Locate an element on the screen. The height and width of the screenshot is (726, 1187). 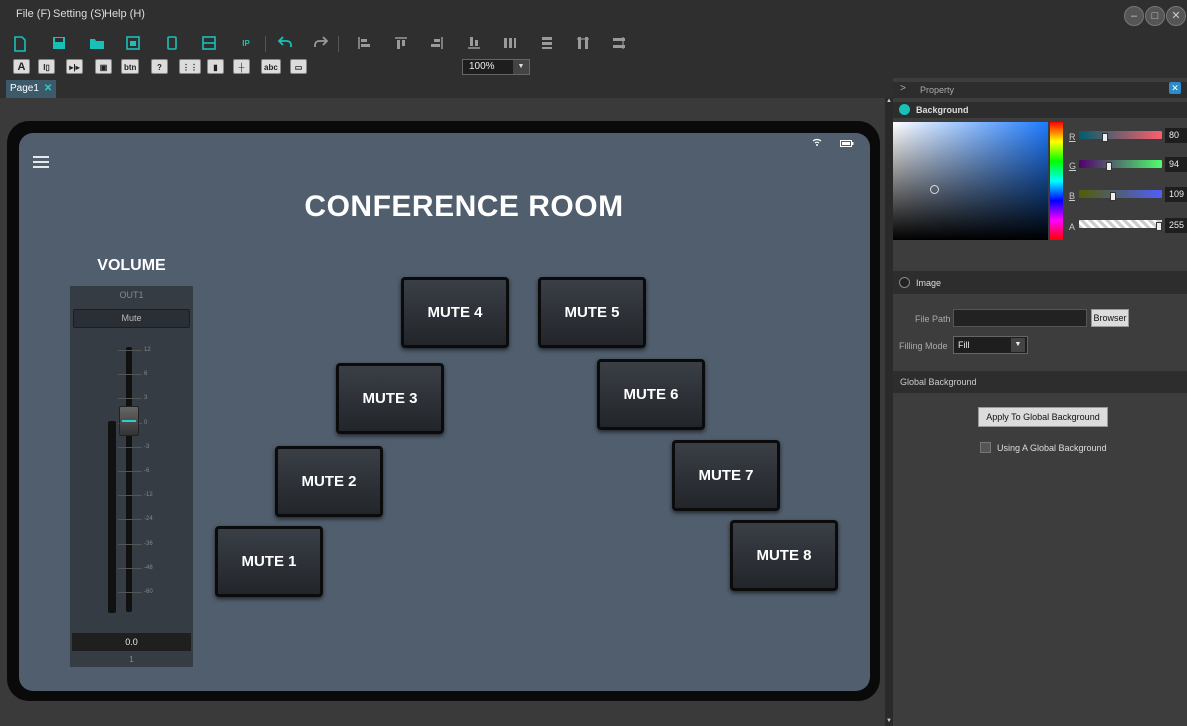
tab-page1: Page1 ✕ is located at coordinates (31, 89).